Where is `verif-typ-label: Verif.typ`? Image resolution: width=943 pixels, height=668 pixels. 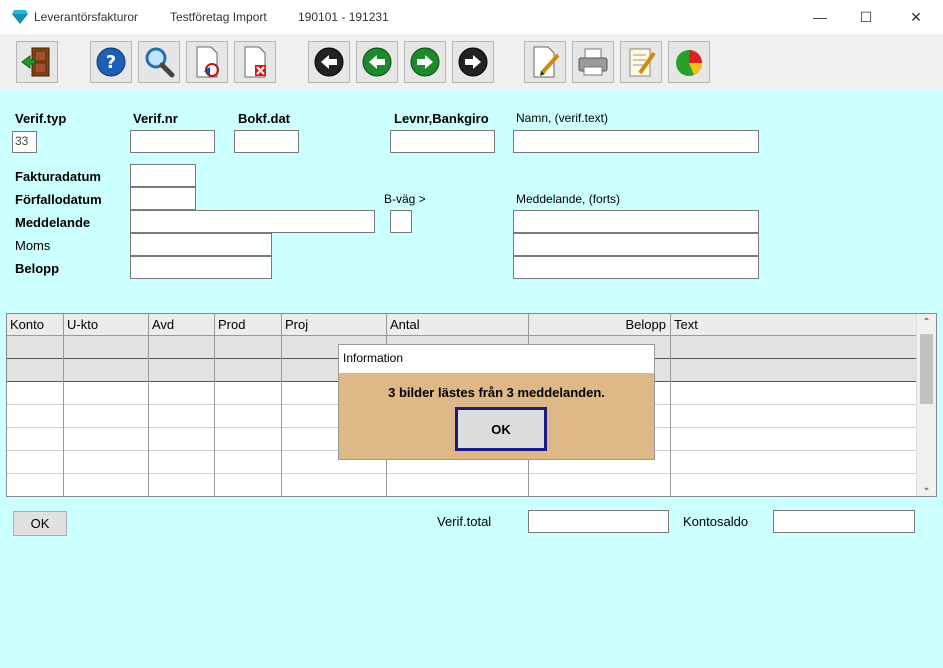 verif-typ-label: Verif.typ is located at coordinates (41, 118).